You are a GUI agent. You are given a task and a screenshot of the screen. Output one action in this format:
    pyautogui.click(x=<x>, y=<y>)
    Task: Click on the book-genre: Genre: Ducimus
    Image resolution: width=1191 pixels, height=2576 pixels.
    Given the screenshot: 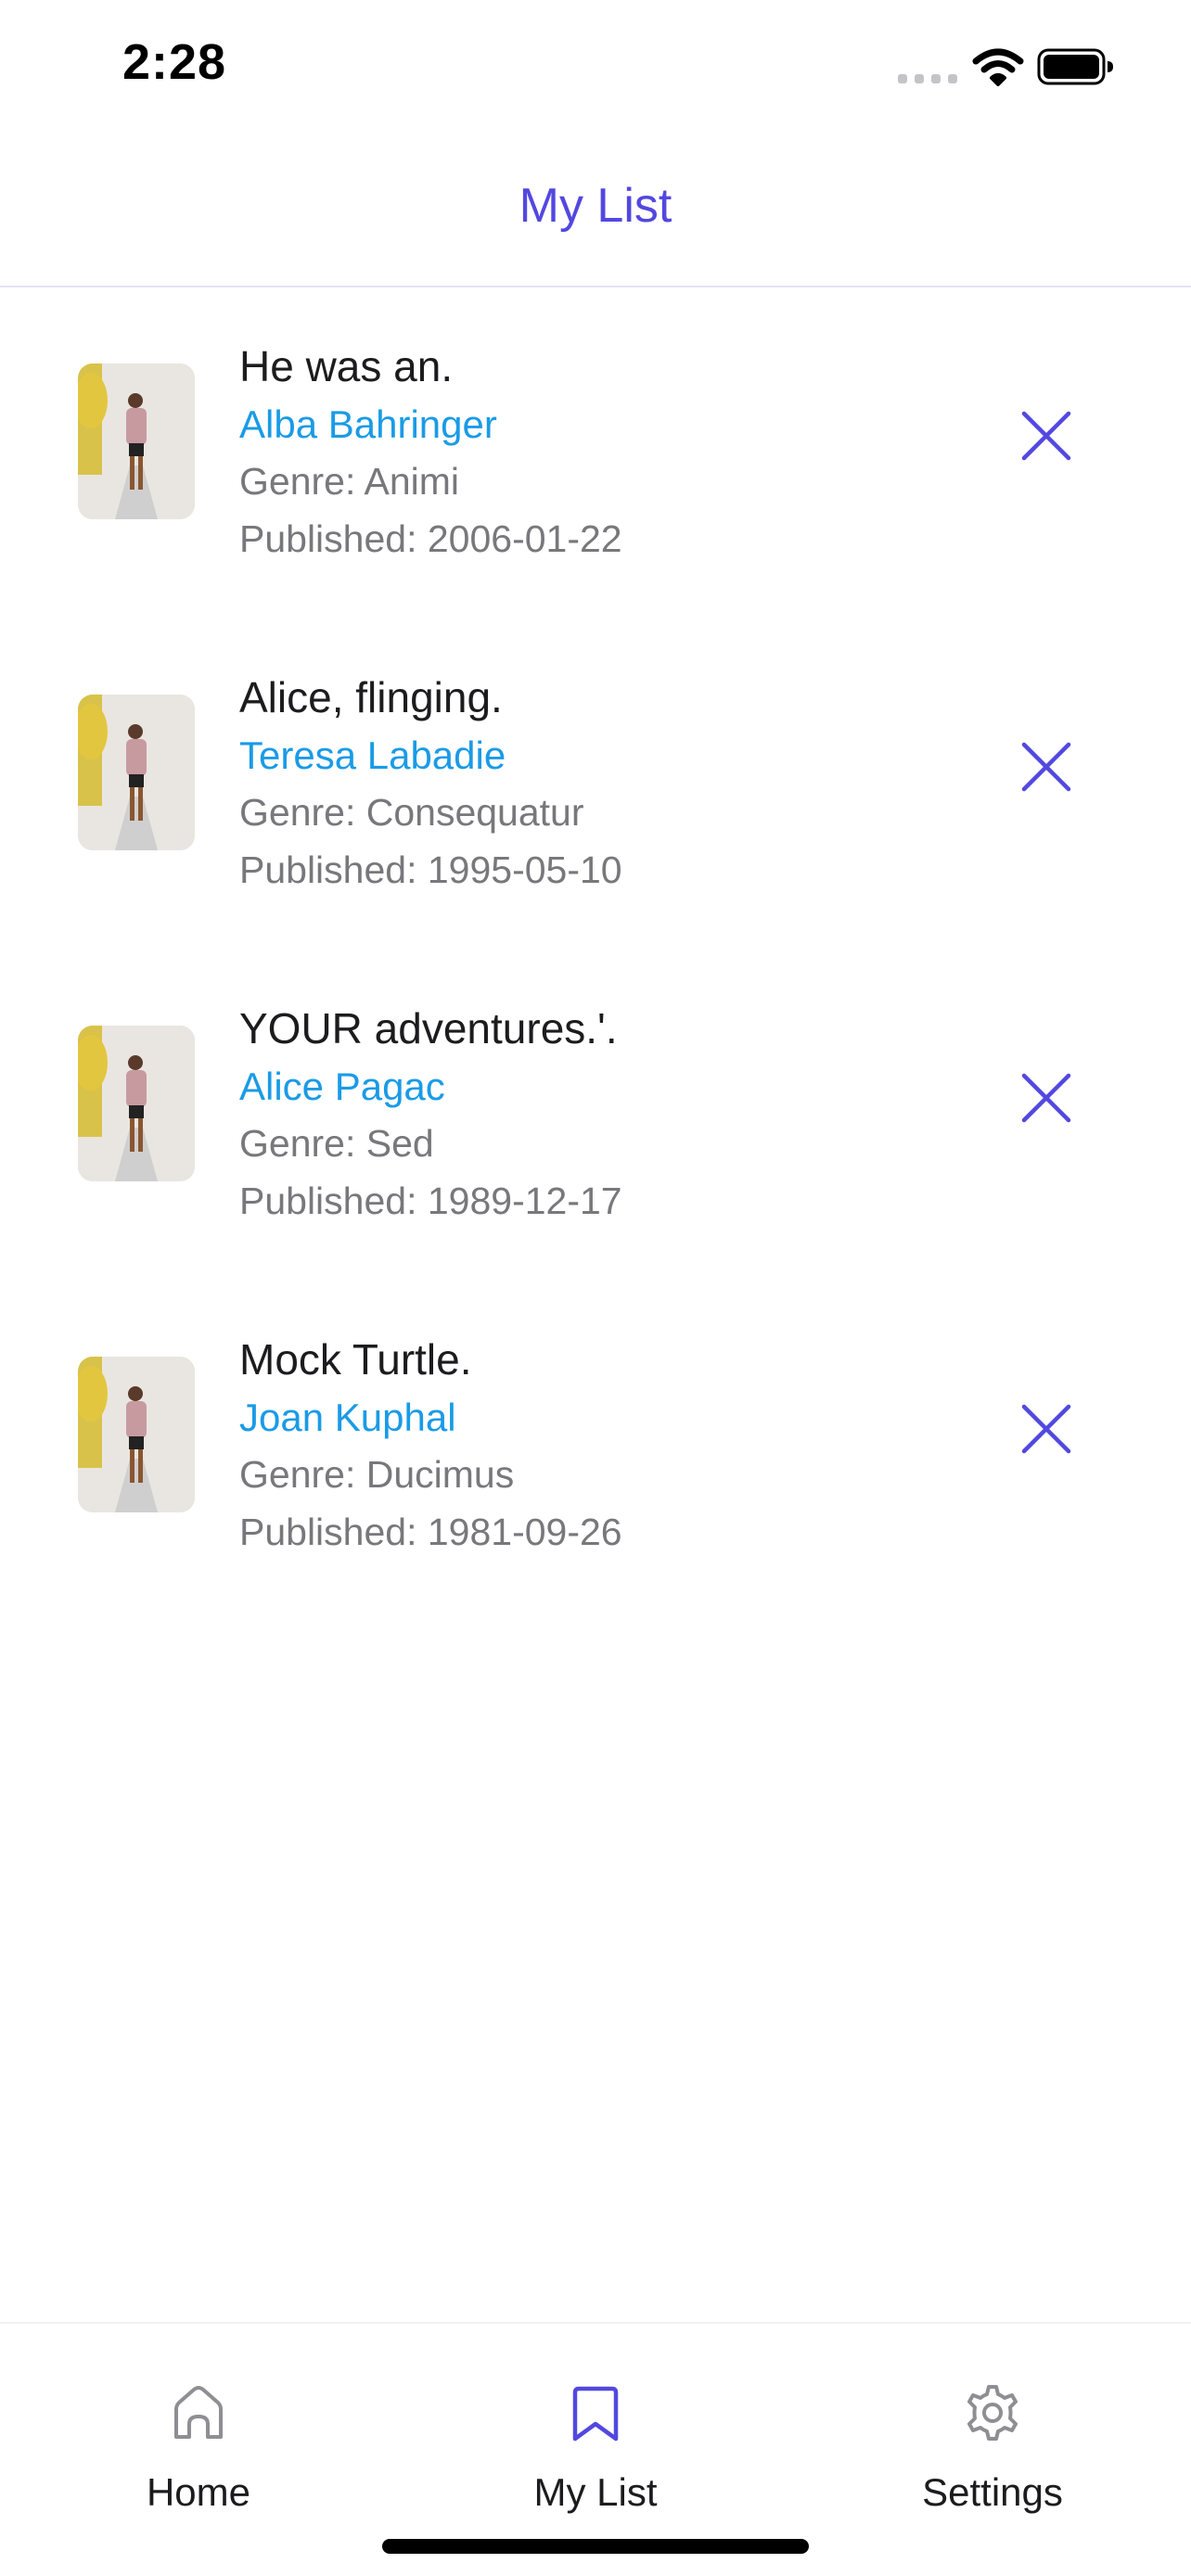 What is the action you would take?
    pyautogui.click(x=377, y=1474)
    